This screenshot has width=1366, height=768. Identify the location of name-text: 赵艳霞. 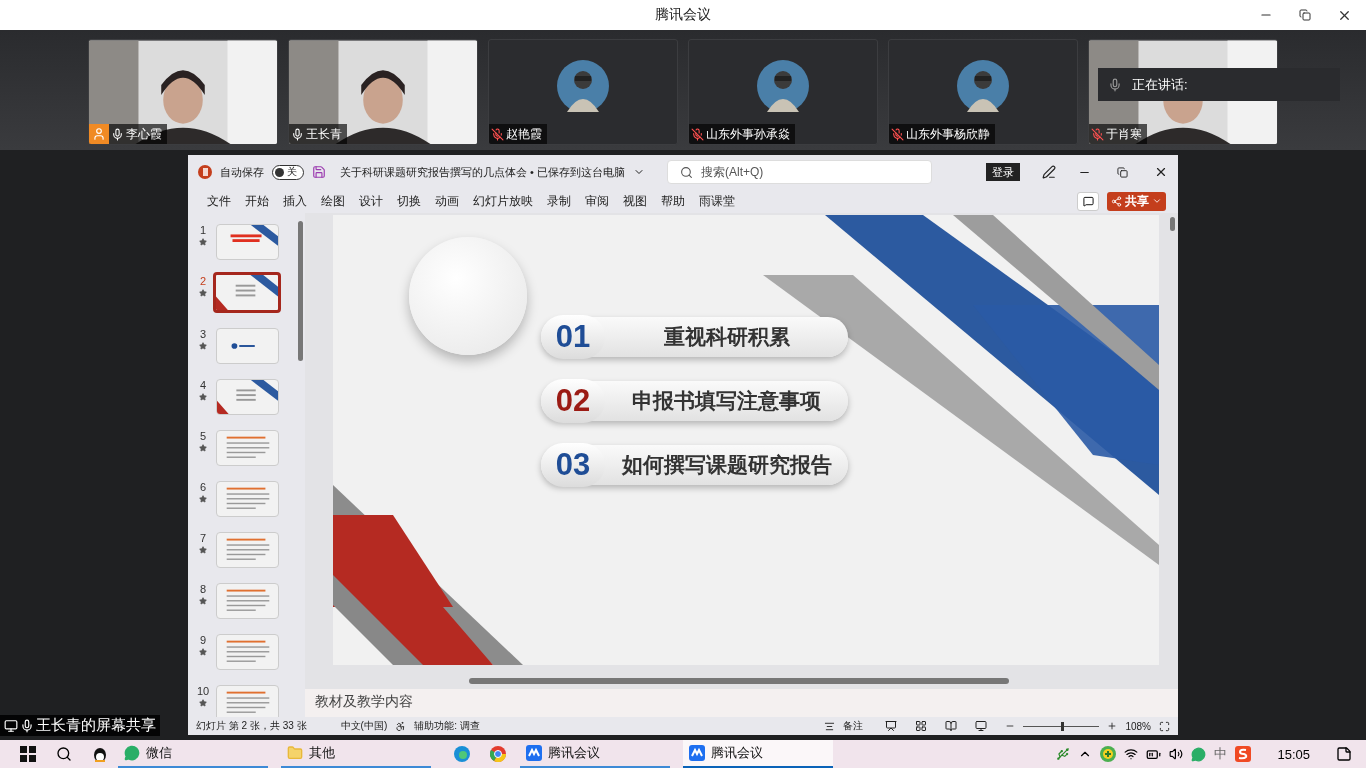
(524, 134).